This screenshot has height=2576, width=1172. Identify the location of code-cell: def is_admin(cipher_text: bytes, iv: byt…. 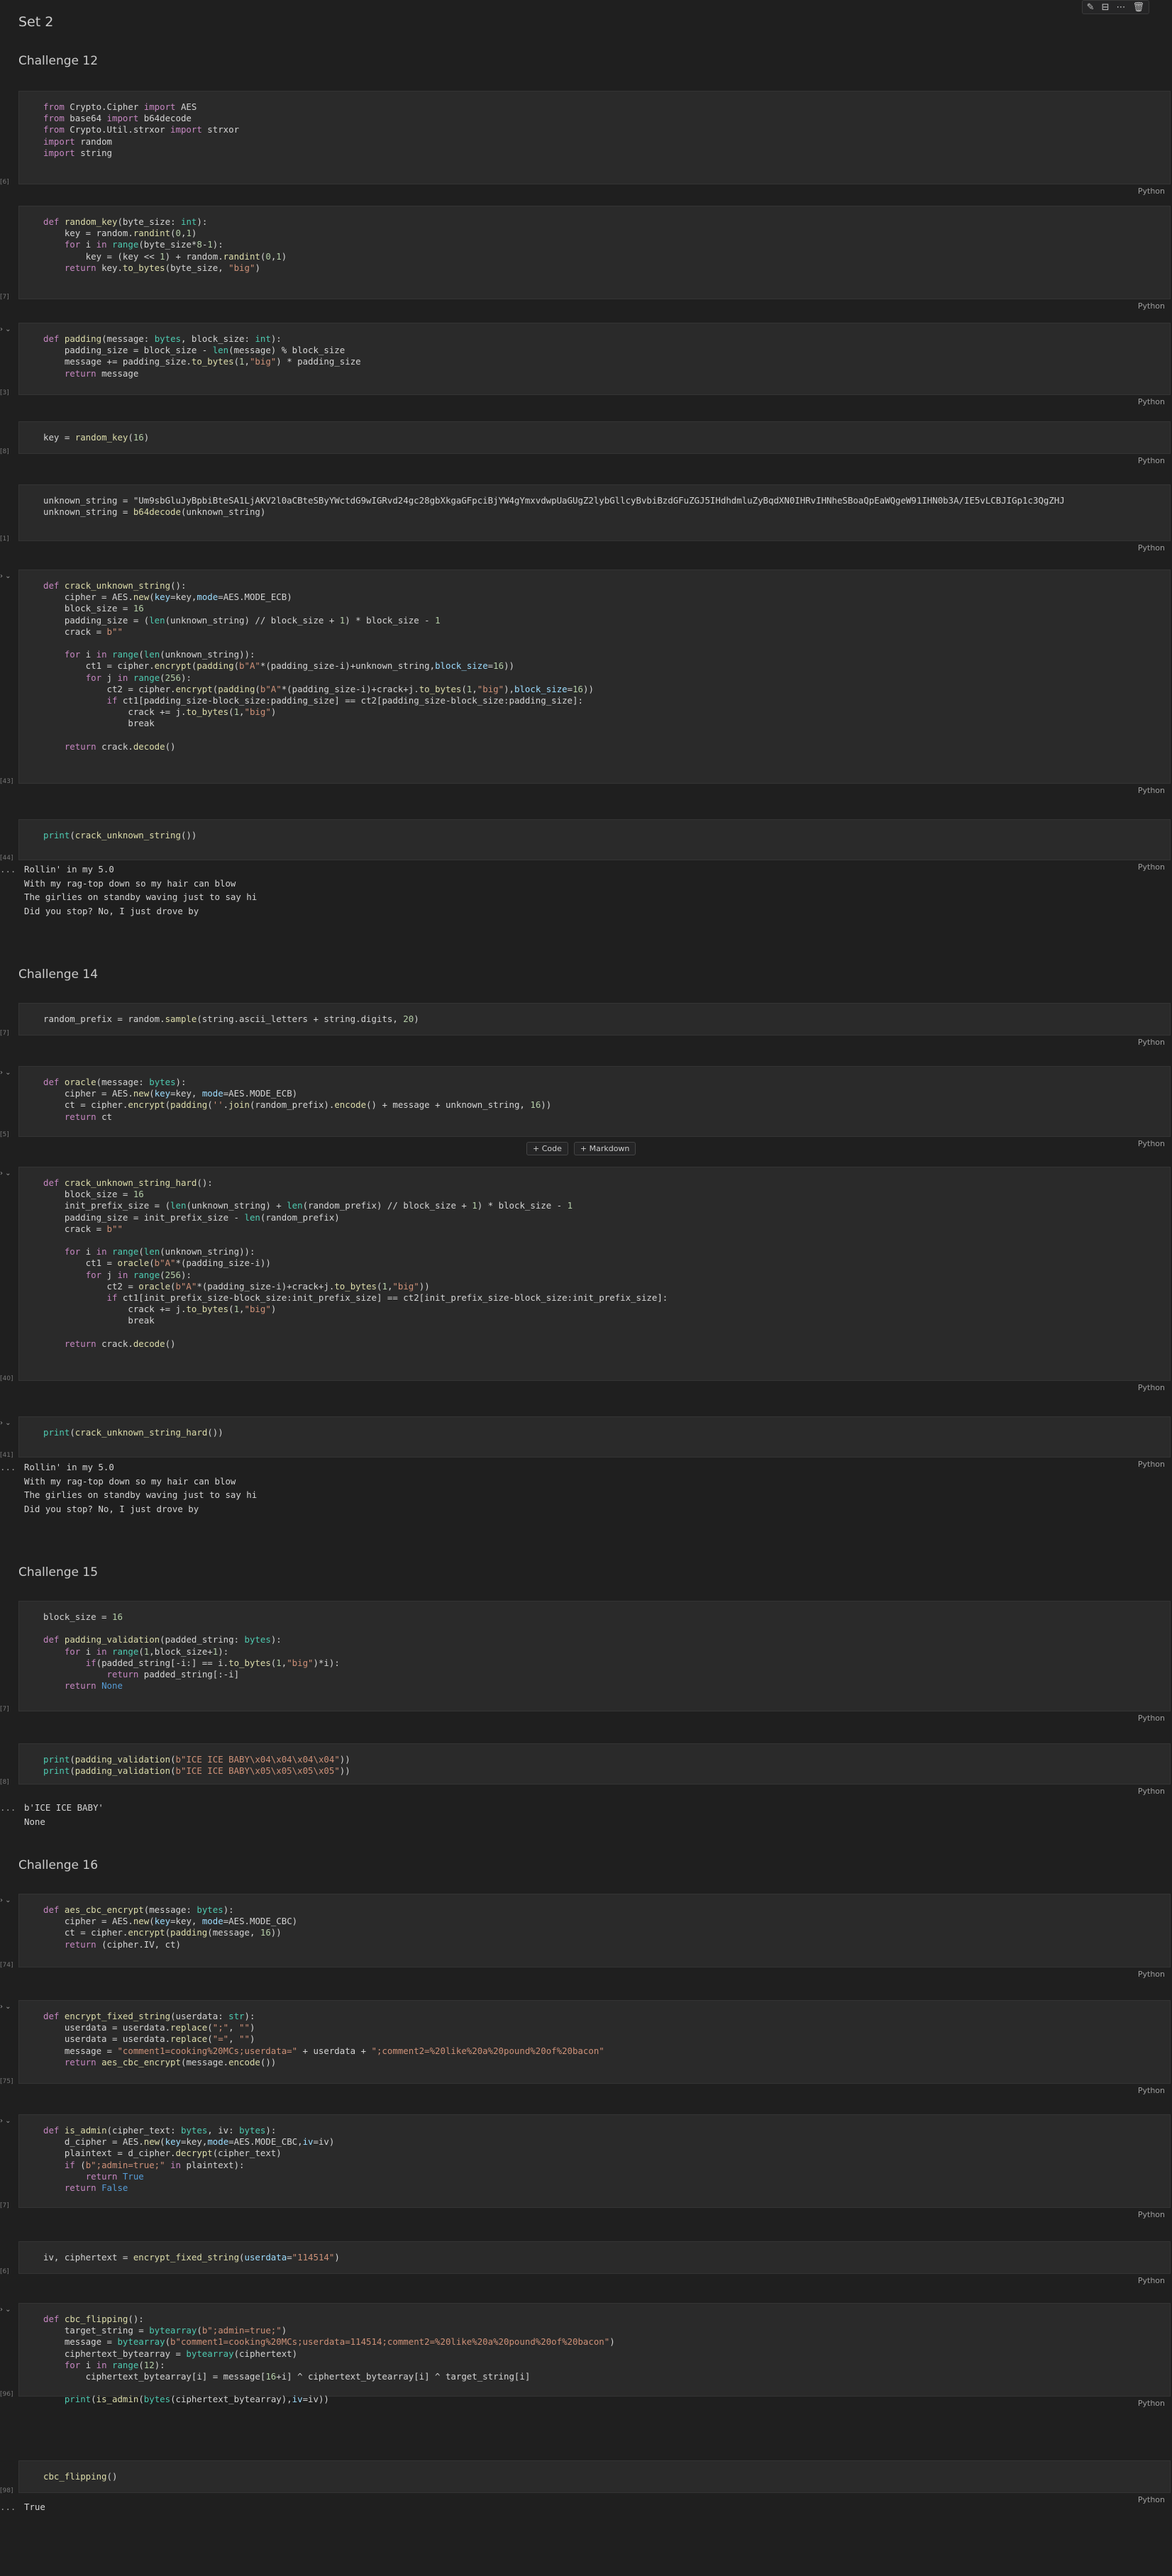
(585, 2166).